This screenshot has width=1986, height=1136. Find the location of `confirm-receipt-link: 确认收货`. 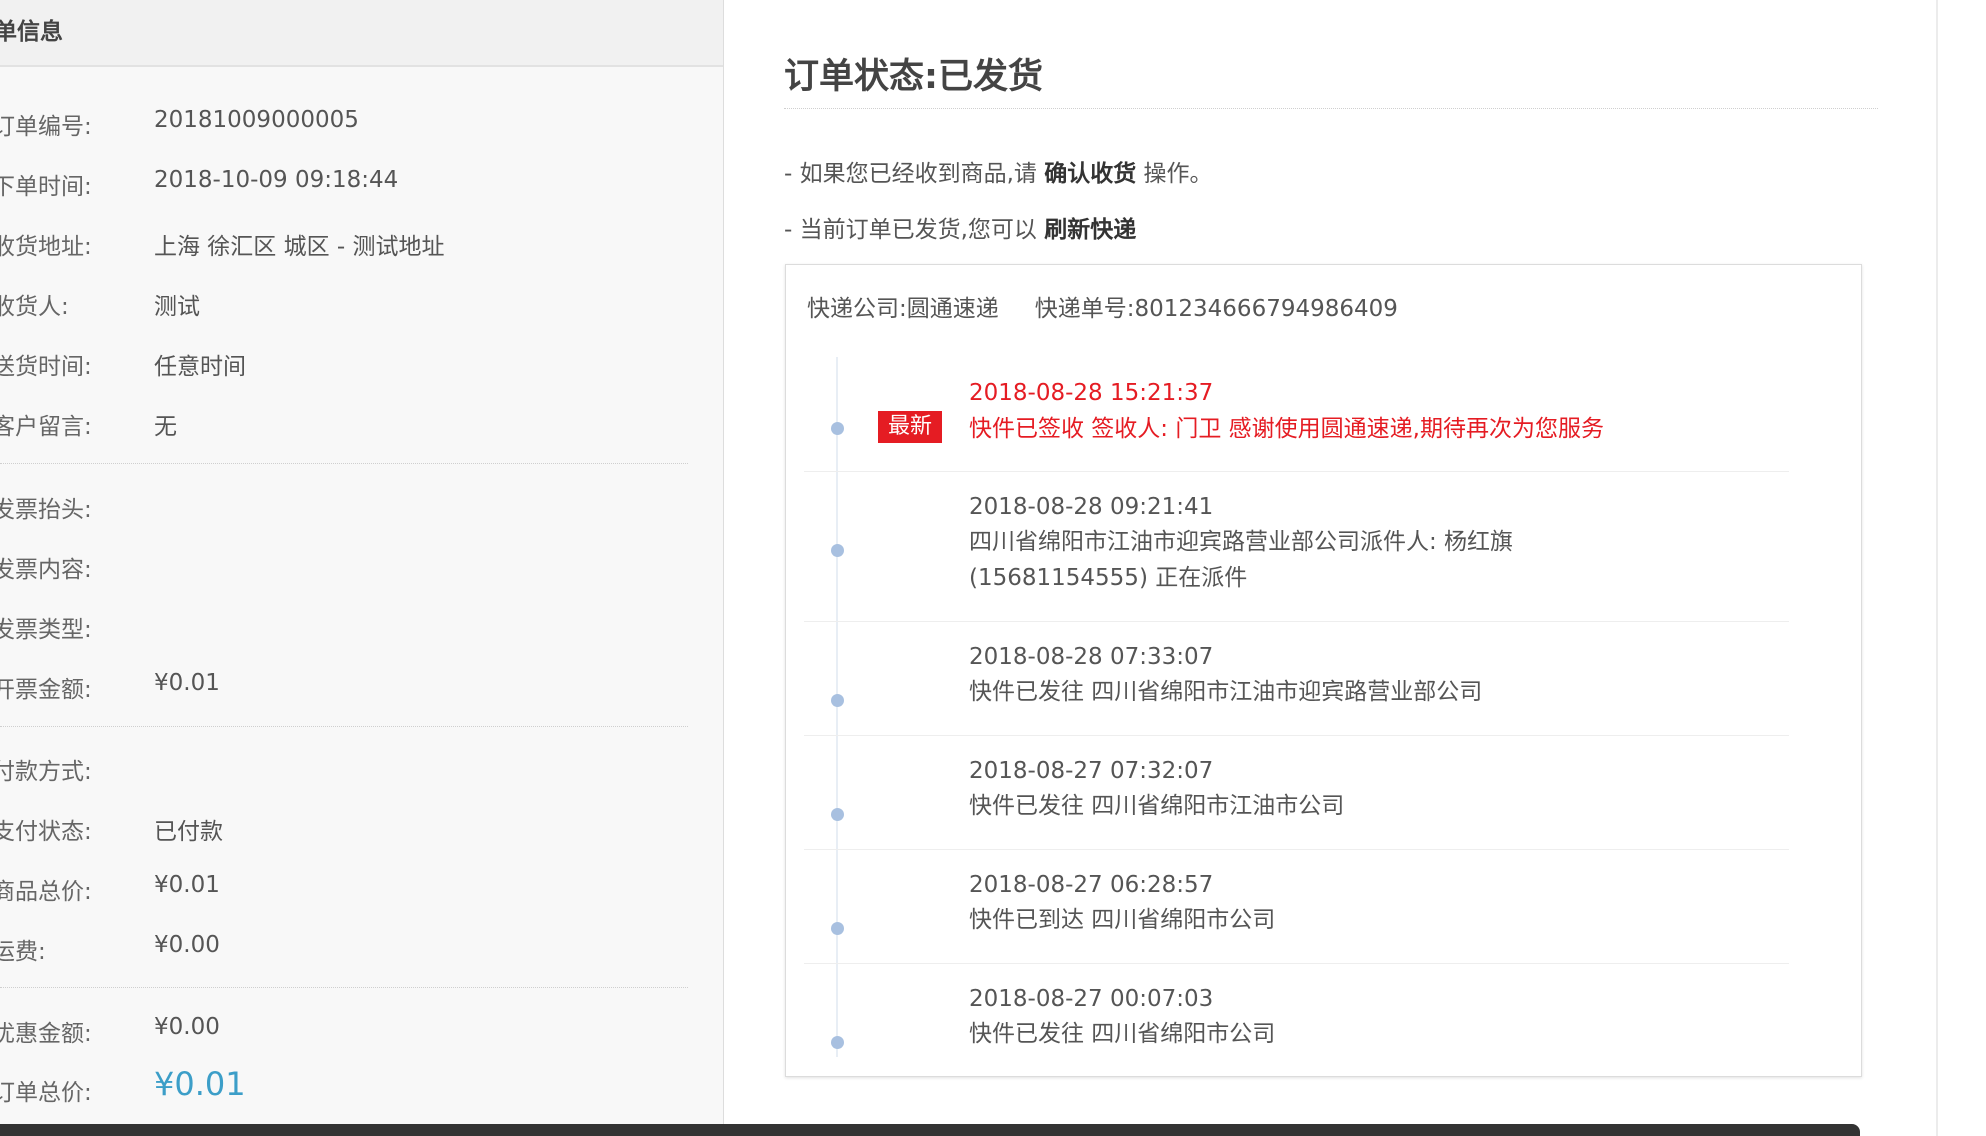

confirm-receipt-link: 确认收货 is located at coordinates (1090, 174).